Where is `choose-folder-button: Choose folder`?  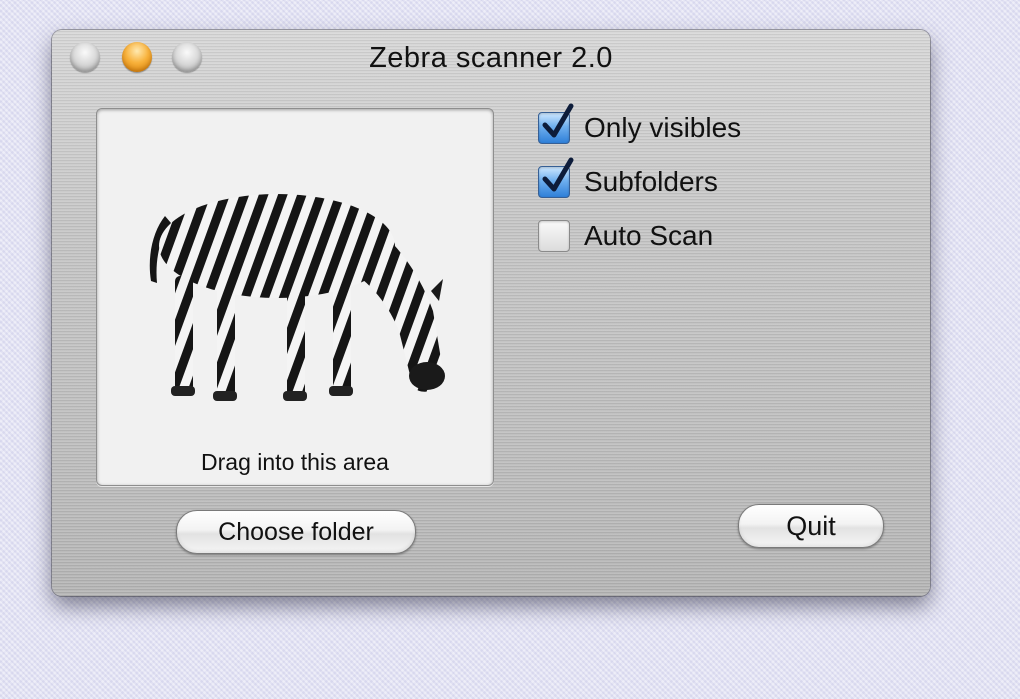
choose-folder-button: Choose folder is located at coordinates (296, 532).